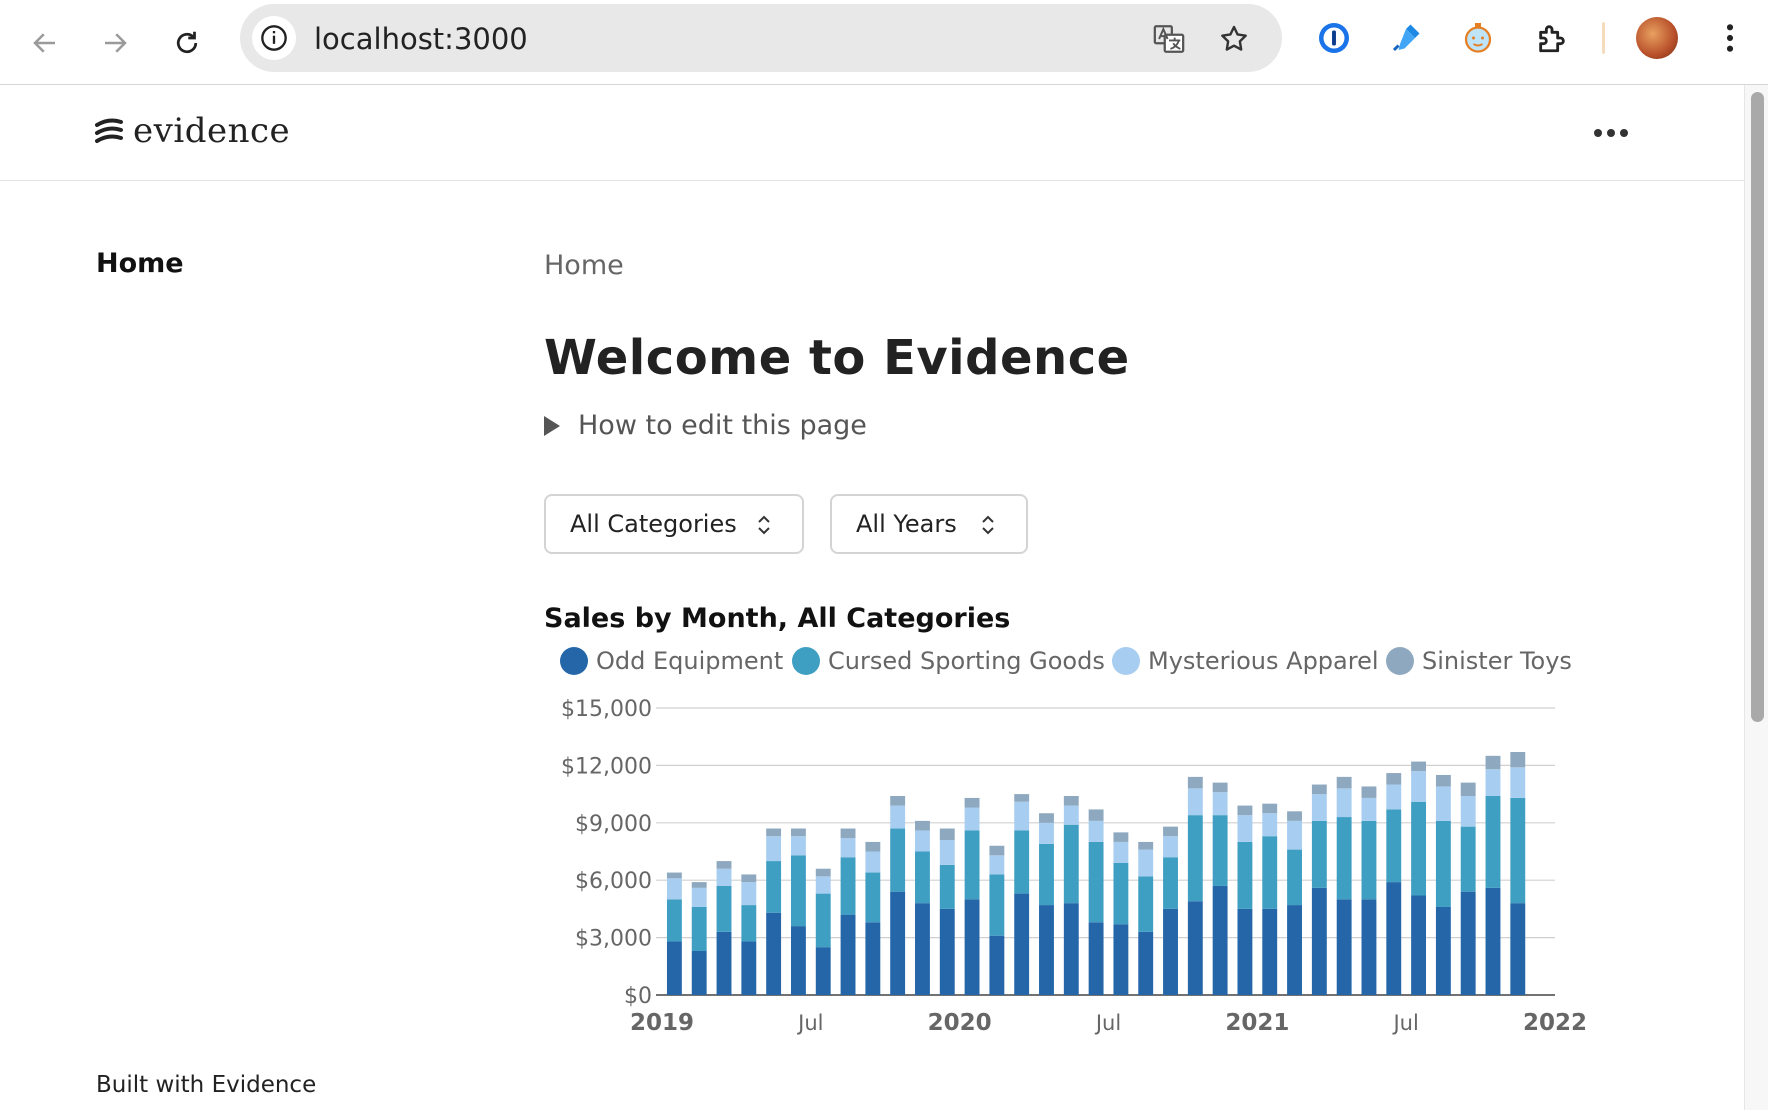 The width and height of the screenshot is (1768, 1110). Describe the element at coordinates (45, 43) in the screenshot. I see `back-button` at that location.